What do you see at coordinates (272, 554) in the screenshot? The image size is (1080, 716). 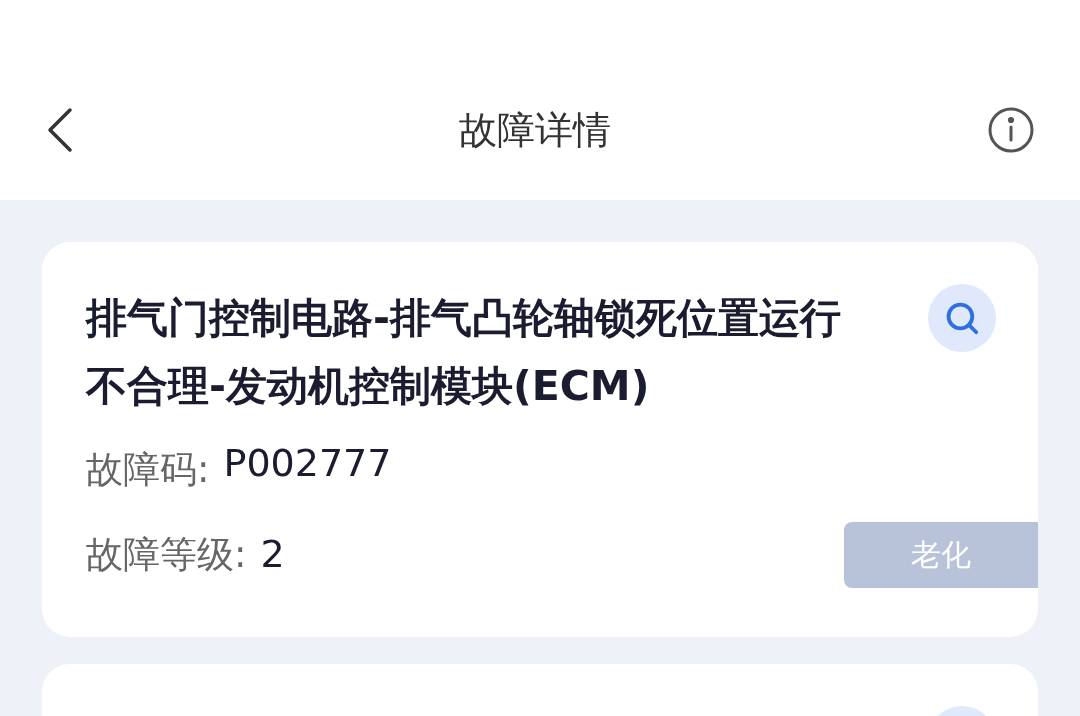 I see `fault-level: 2` at bounding box center [272, 554].